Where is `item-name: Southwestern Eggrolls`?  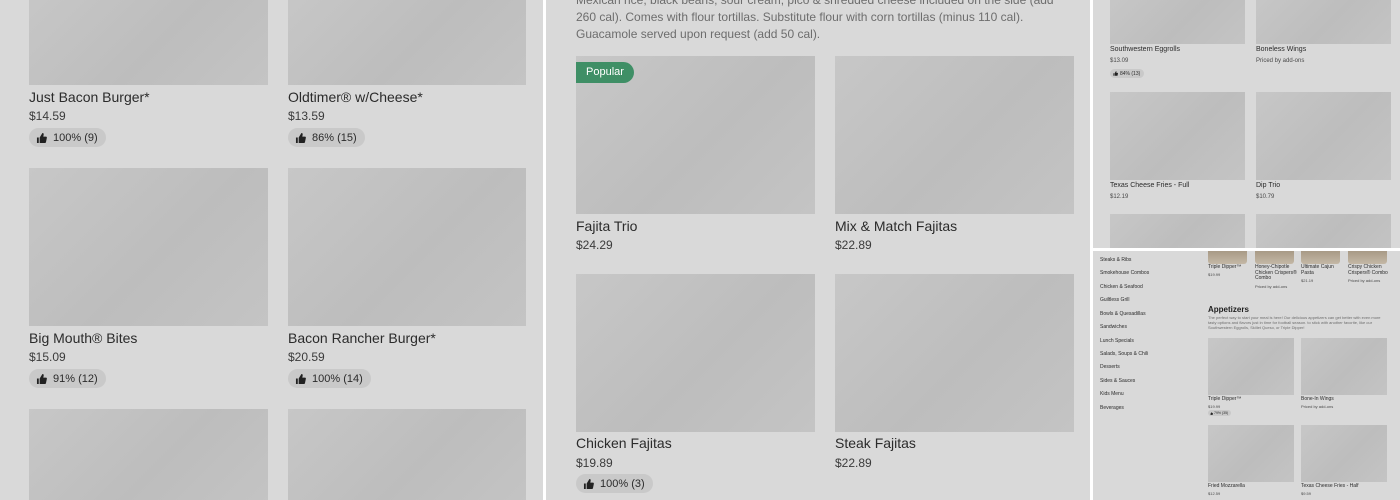 item-name: Southwestern Eggrolls is located at coordinates (1145, 49).